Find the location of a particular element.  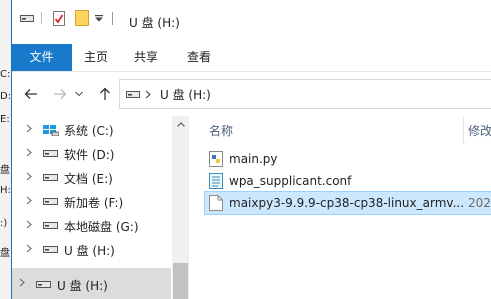

nav-item-label: 系统 (C:) is located at coordinates (89, 131).